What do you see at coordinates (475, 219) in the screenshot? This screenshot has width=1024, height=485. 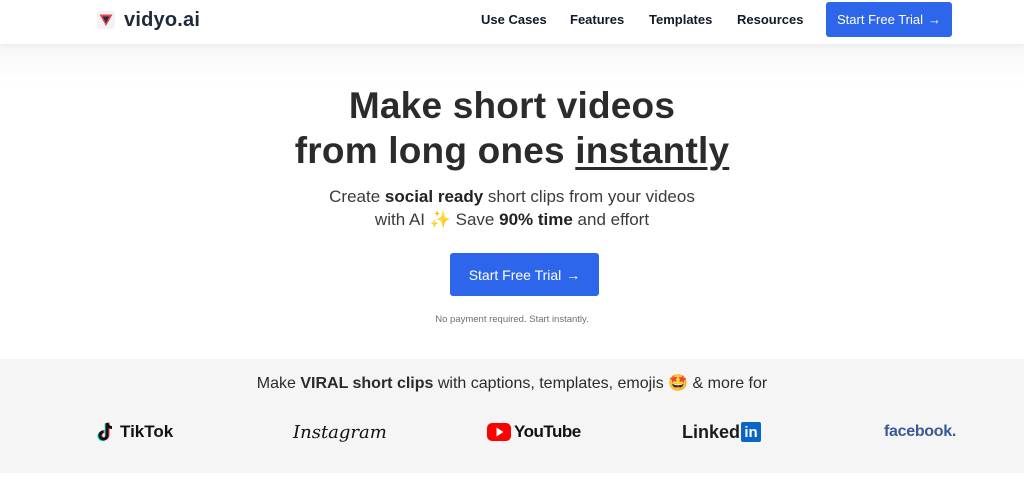 I see `sub-text: Save` at bounding box center [475, 219].